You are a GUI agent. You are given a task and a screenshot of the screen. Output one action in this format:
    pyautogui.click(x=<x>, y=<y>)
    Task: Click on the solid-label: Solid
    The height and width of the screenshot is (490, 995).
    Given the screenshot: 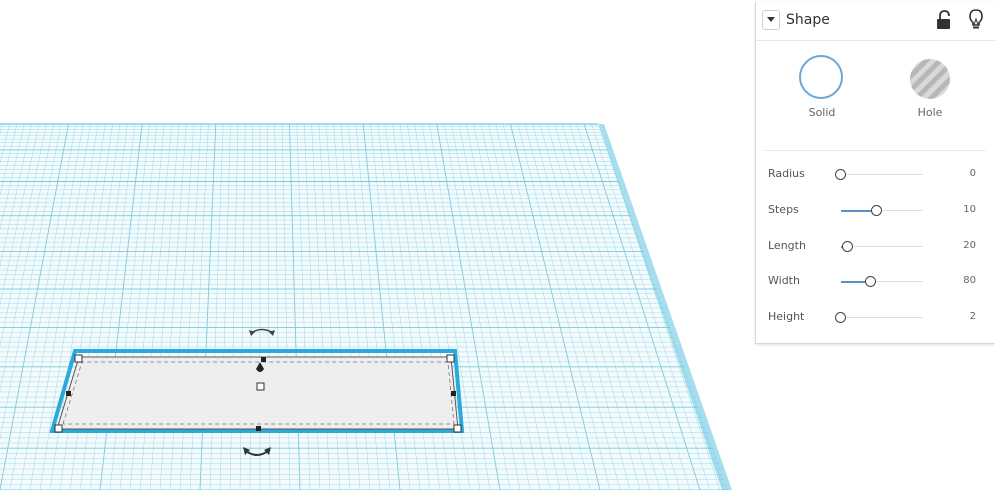 What is the action you would take?
    pyautogui.click(x=822, y=112)
    